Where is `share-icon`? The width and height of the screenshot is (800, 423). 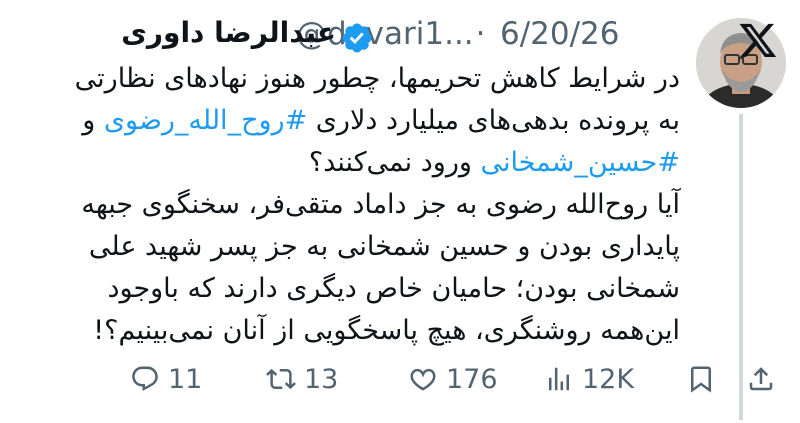 share-icon is located at coordinates (761, 379).